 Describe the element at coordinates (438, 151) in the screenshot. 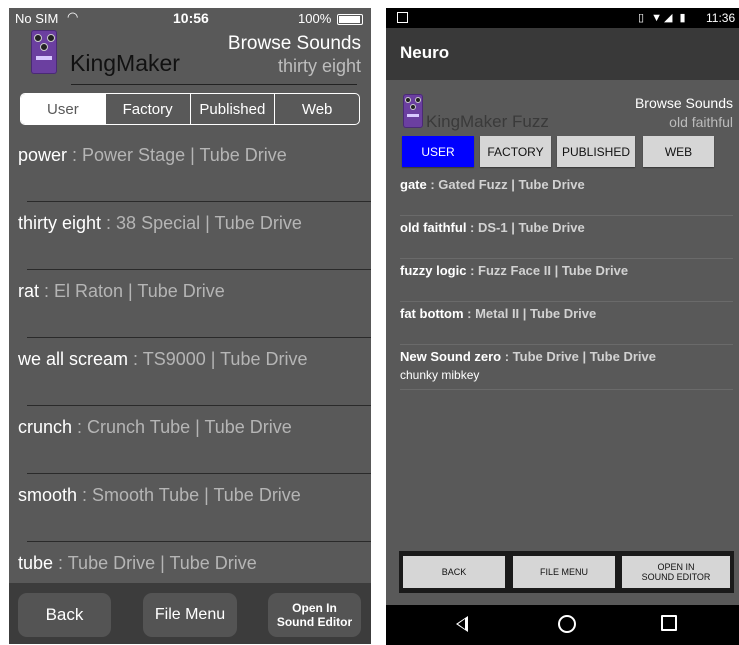

I see `tab-user: USER` at that location.